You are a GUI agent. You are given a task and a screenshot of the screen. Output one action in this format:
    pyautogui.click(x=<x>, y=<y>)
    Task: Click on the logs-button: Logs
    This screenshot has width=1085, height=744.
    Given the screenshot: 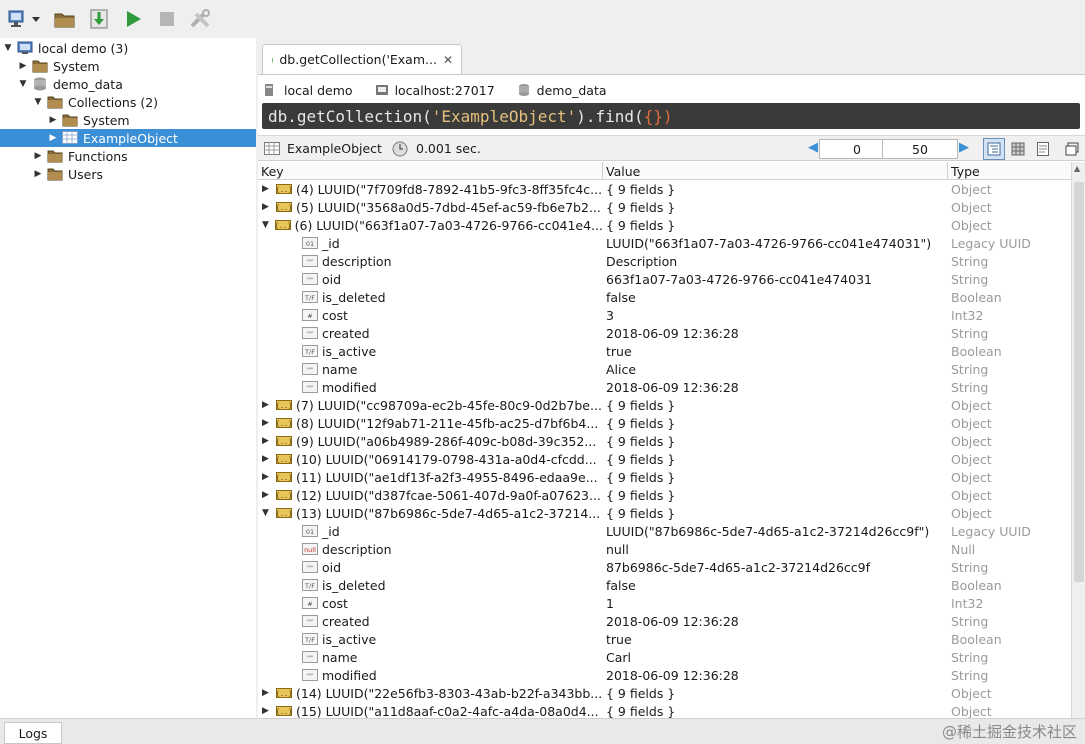 What is the action you would take?
    pyautogui.click(x=33, y=733)
    